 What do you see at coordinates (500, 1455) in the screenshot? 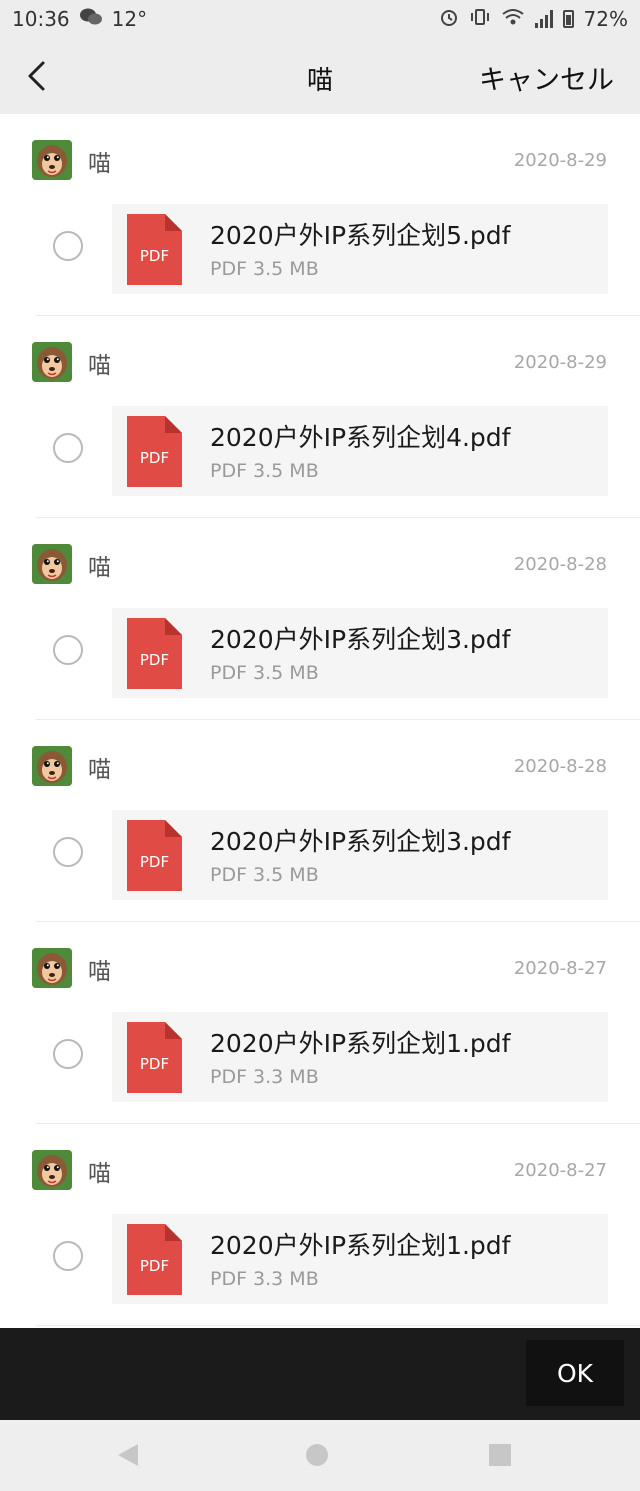
I see `system-recents-icon` at bounding box center [500, 1455].